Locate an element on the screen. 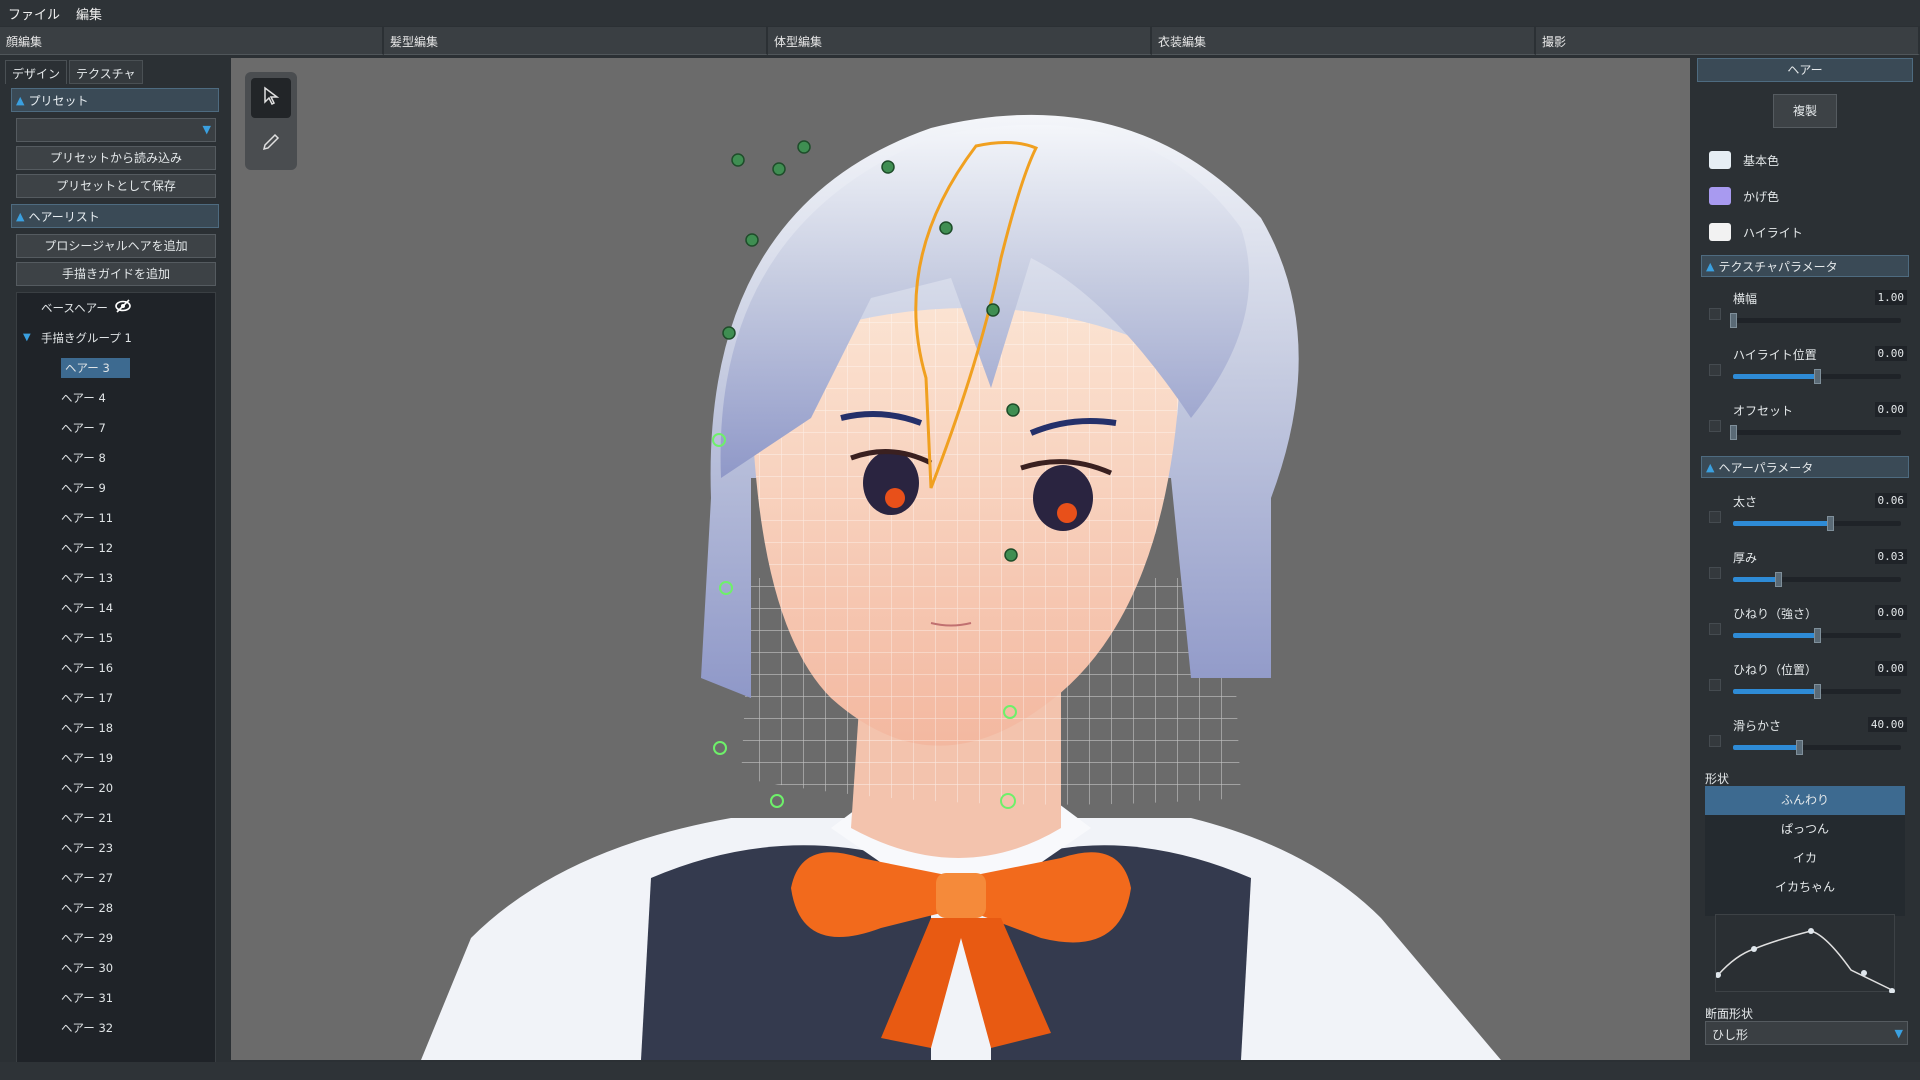  param-value: 0.06 is located at coordinates (1890, 500).